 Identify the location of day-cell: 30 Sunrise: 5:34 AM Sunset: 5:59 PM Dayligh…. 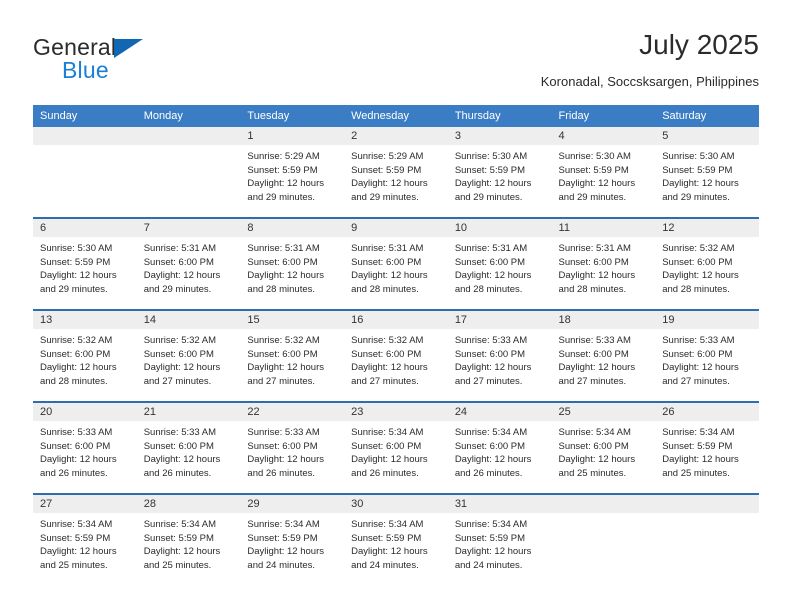
(396, 539).